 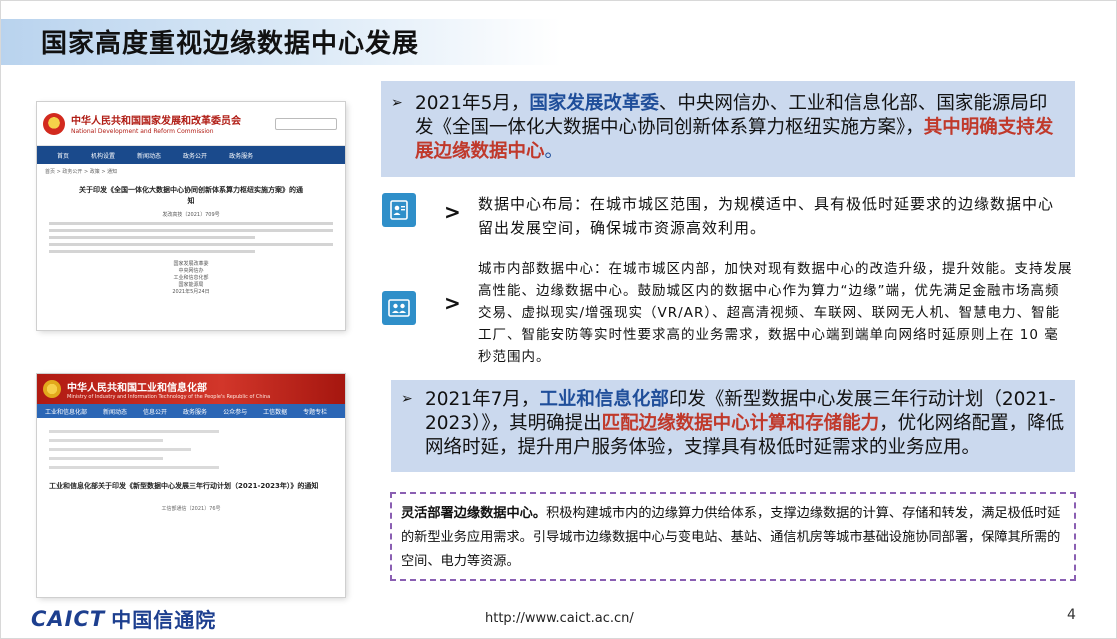 What do you see at coordinates (191, 509) in the screenshot?
I see `miit-doc-number: 工信部通信〔2021〕76号` at bounding box center [191, 509].